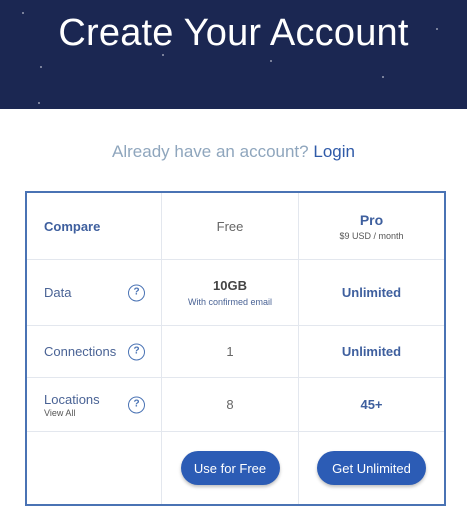  I want to click on use-for-free-button: Use for Free, so click(230, 468).